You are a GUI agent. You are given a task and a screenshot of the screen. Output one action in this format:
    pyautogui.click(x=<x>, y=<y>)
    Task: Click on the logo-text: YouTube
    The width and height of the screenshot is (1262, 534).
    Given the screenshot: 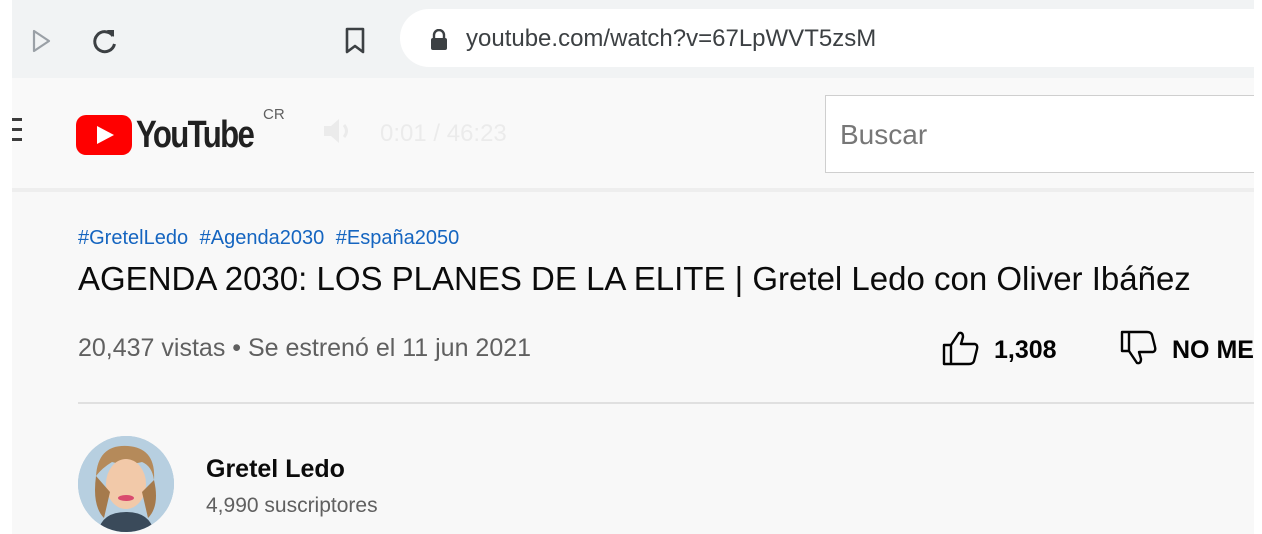 What is the action you would take?
    pyautogui.click(x=195, y=134)
    